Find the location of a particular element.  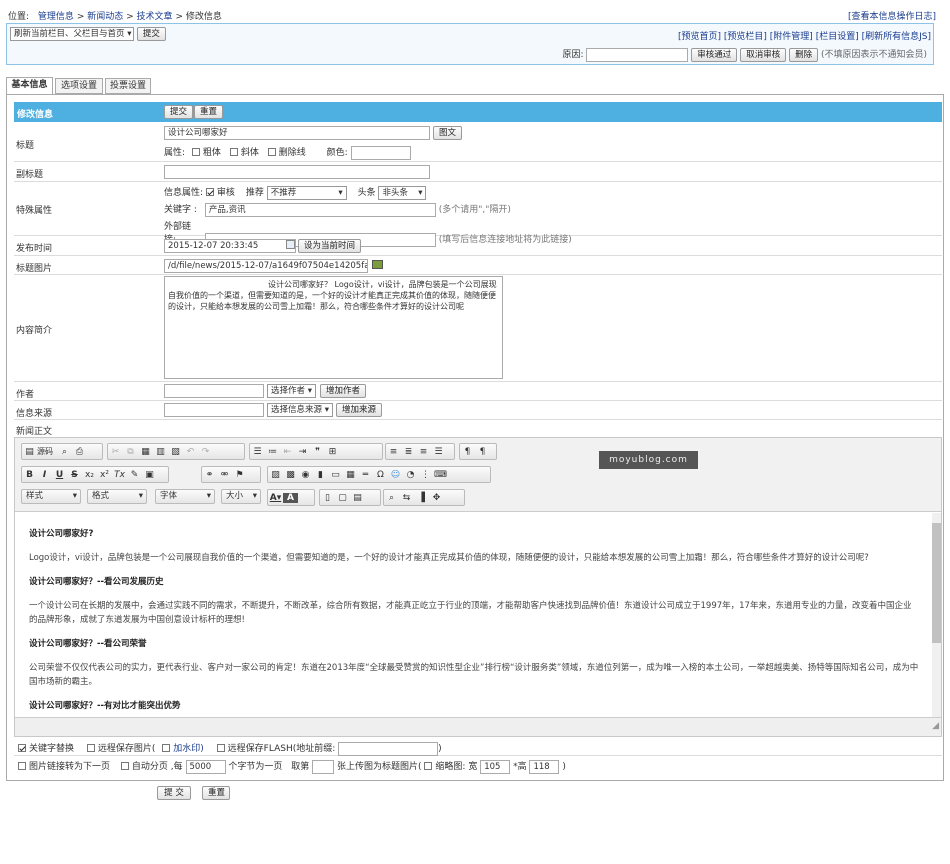

reason-input is located at coordinates (637, 54).